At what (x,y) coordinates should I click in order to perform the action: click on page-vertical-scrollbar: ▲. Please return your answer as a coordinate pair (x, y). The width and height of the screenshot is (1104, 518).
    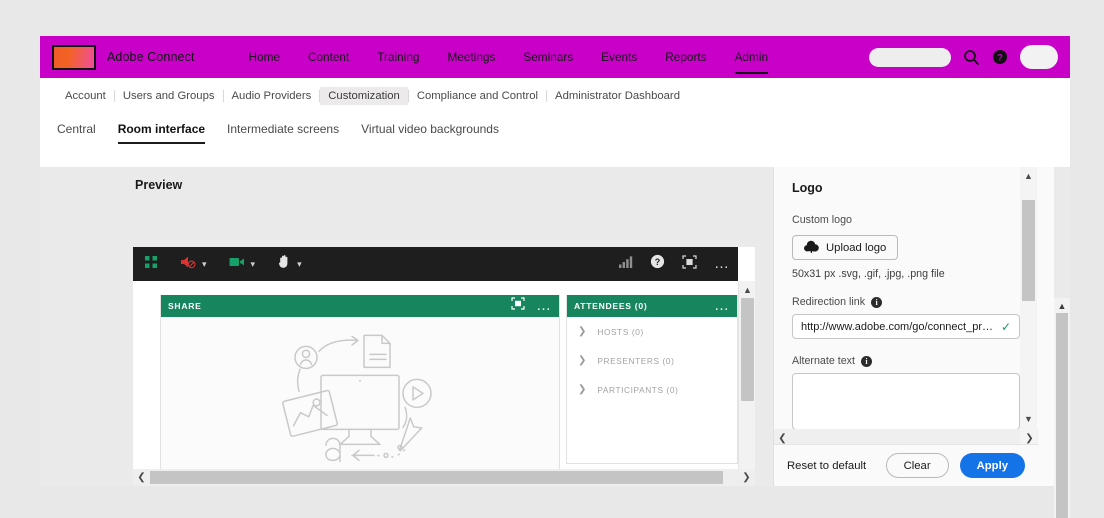
    Looking at the image, I should click on (1062, 408).